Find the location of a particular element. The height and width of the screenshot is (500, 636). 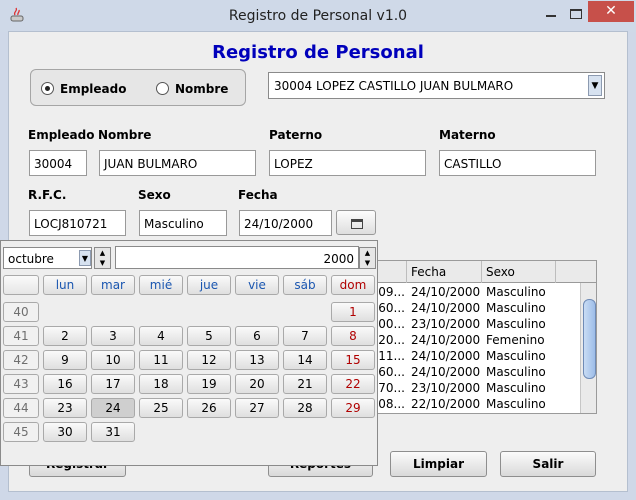

year-field: 2000 is located at coordinates (237, 257).